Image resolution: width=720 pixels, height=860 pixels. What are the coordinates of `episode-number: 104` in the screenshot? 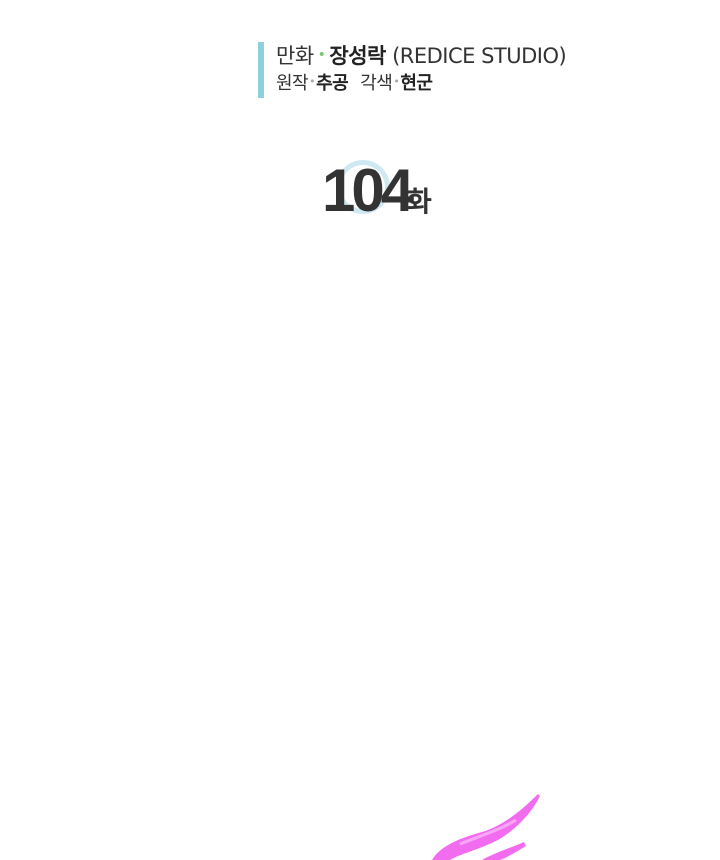 It's located at (368, 190).